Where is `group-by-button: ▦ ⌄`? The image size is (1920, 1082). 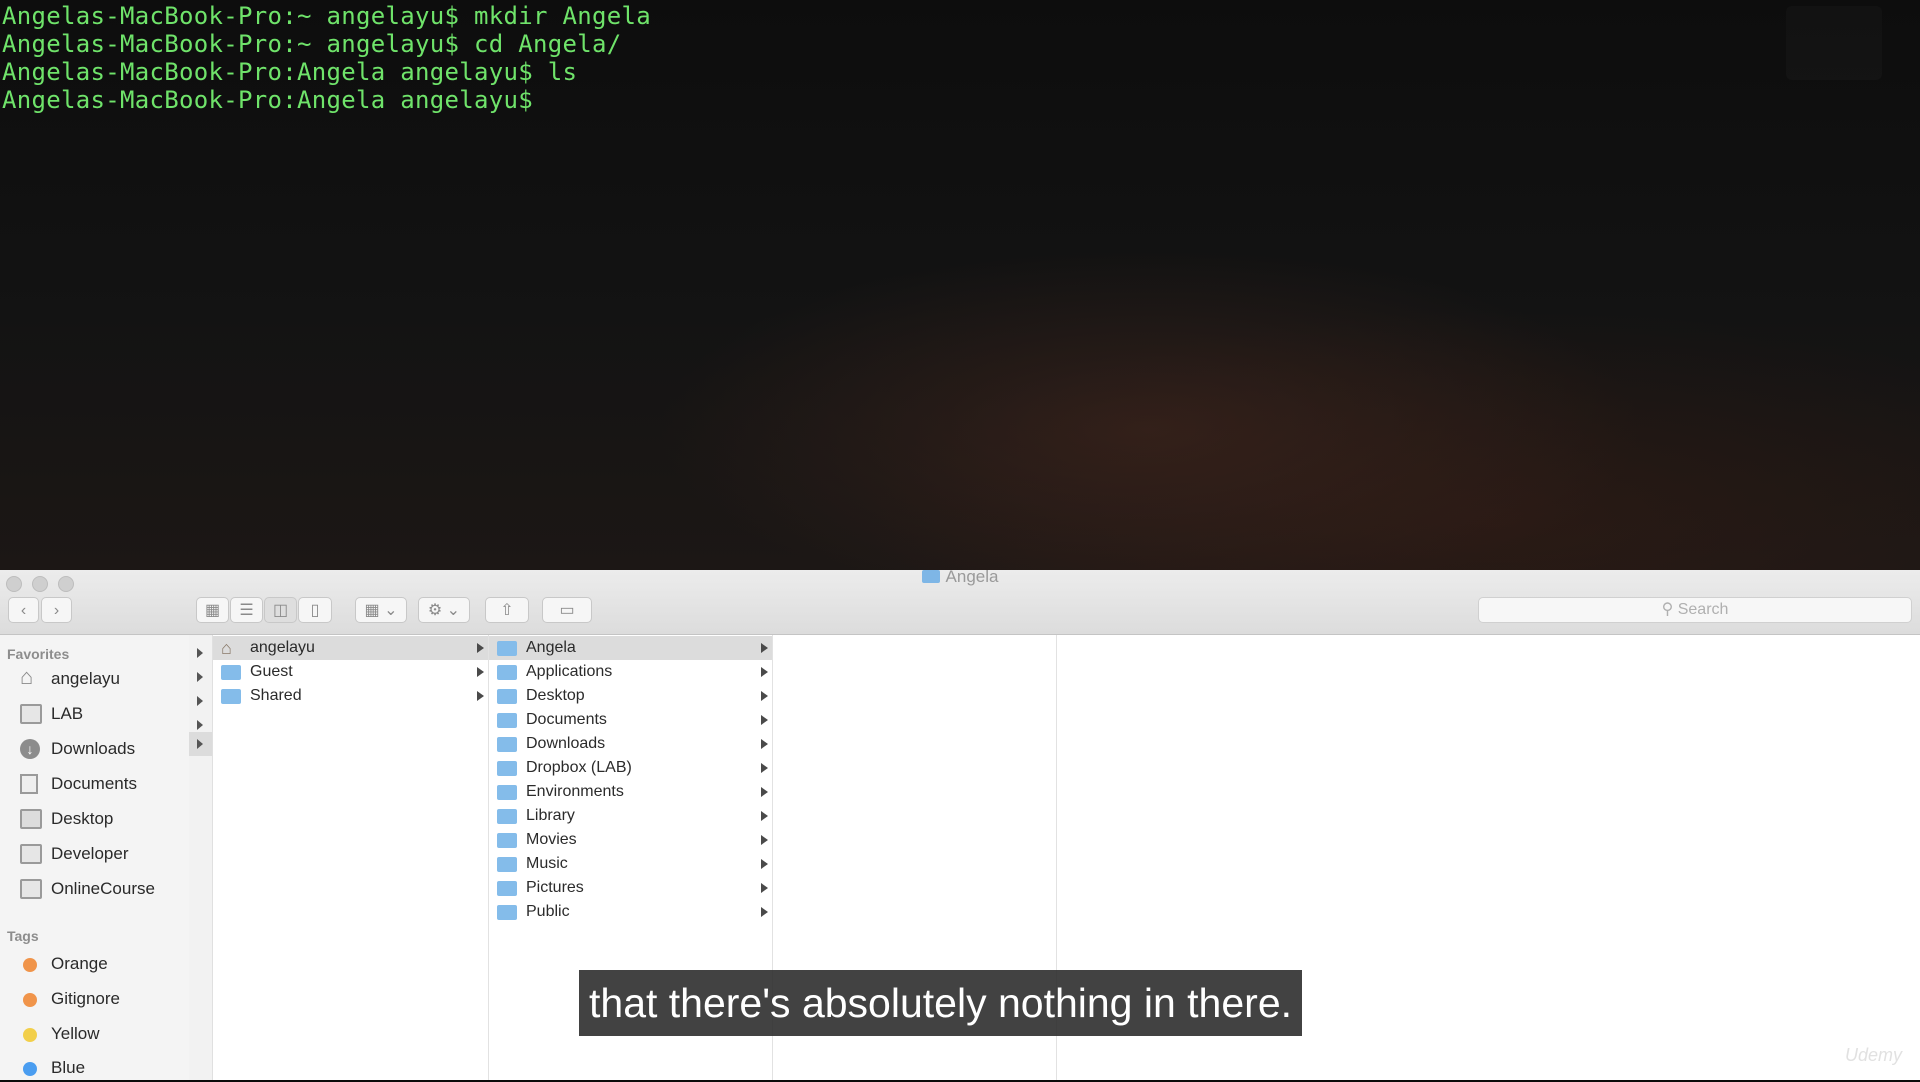 group-by-button: ▦ ⌄ is located at coordinates (381, 610).